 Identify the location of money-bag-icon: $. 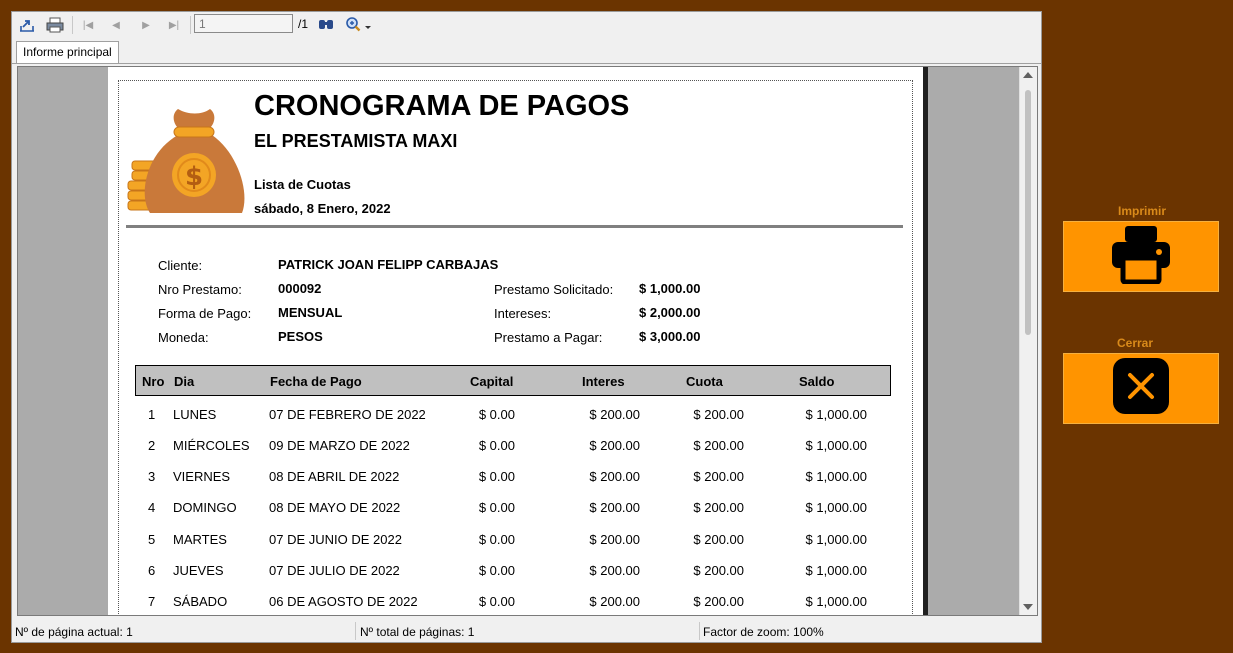
(187, 163).